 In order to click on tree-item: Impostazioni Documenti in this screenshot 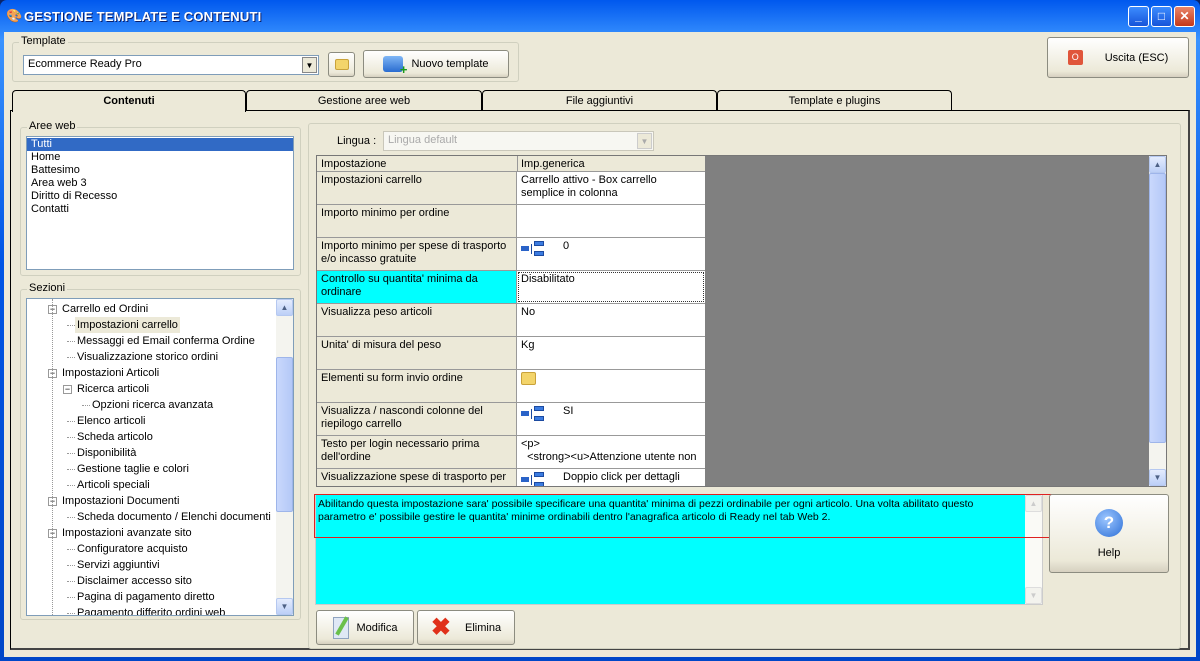, I will do `click(120, 501)`.